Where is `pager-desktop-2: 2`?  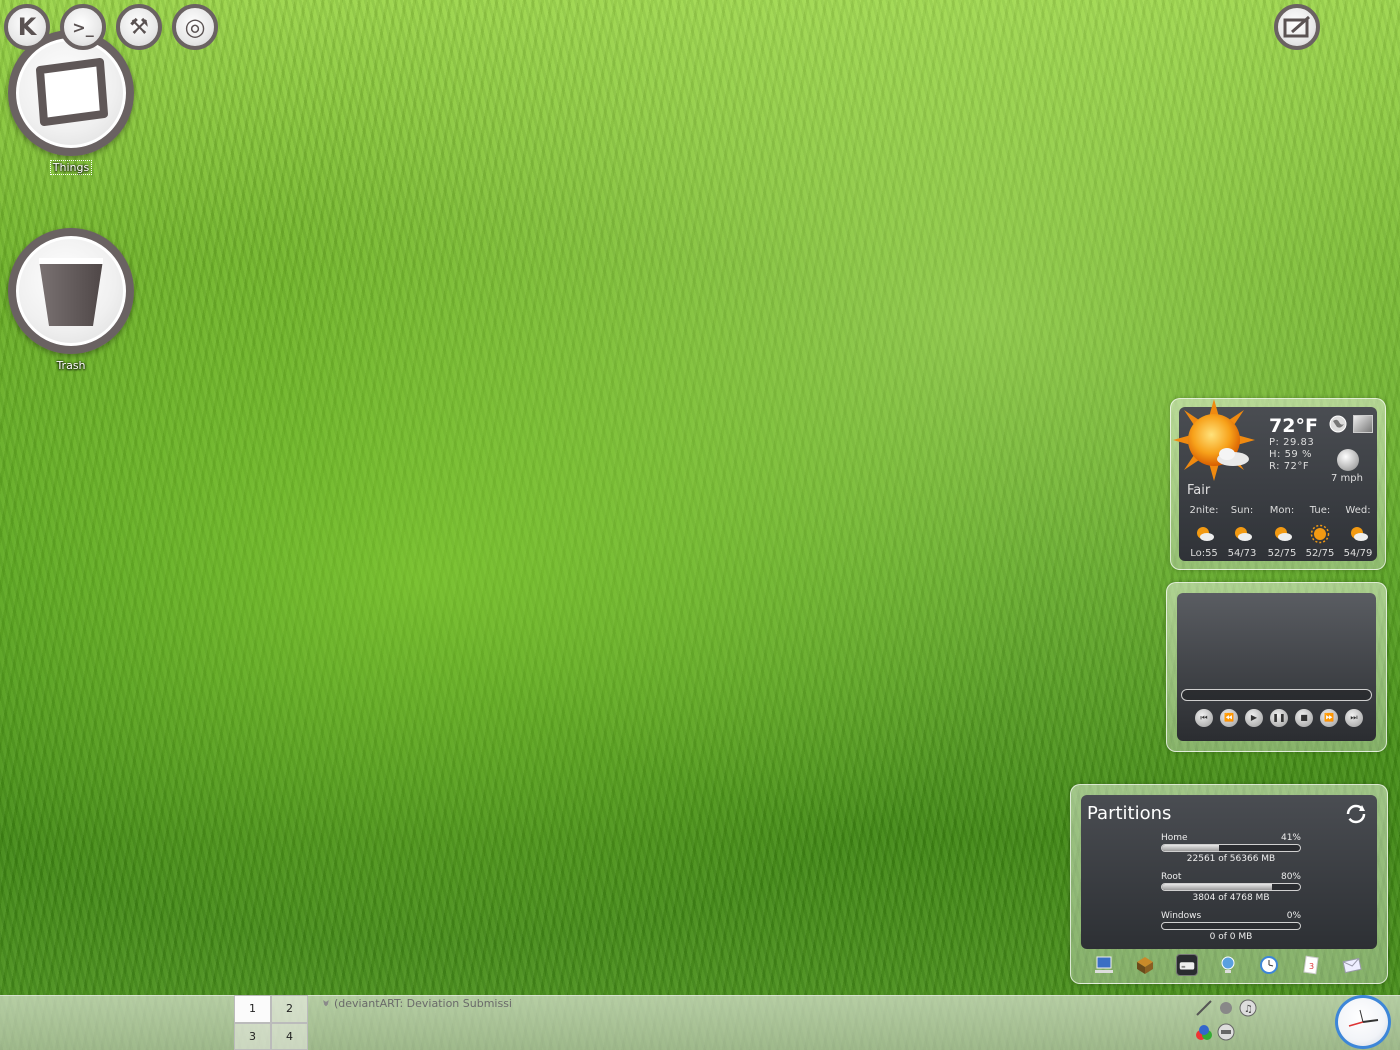 pager-desktop-2: 2 is located at coordinates (289, 1009).